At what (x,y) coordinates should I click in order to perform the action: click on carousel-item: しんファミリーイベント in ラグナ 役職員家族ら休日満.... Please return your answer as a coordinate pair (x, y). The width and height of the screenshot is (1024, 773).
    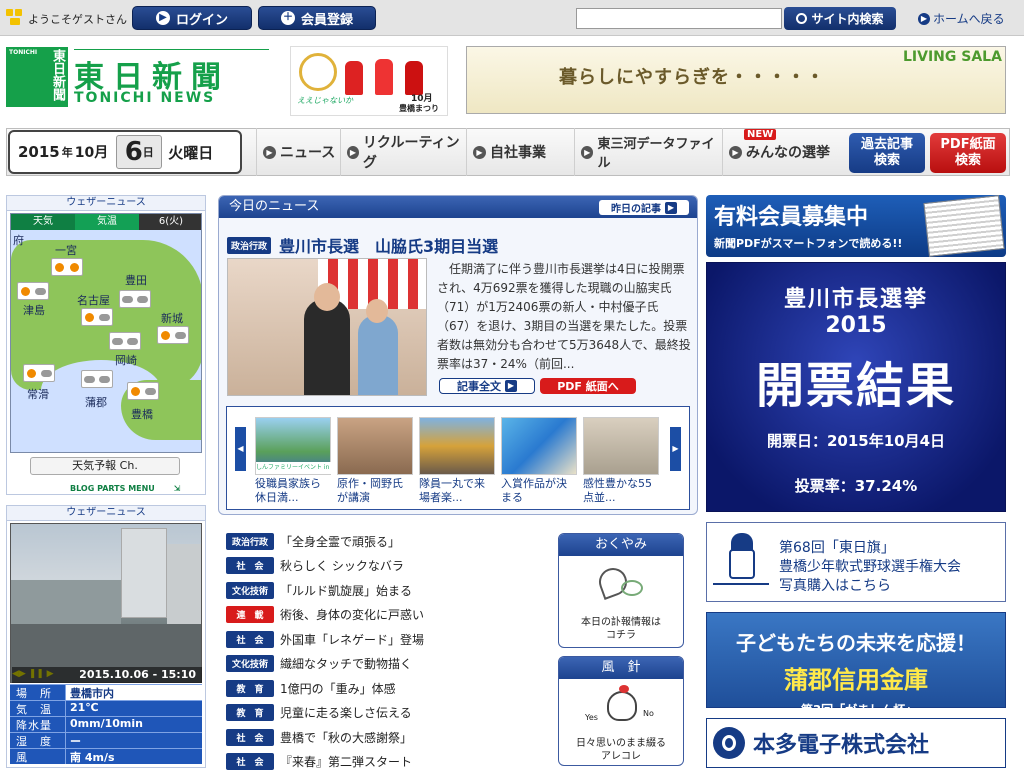
    Looking at the image, I should click on (293, 461).